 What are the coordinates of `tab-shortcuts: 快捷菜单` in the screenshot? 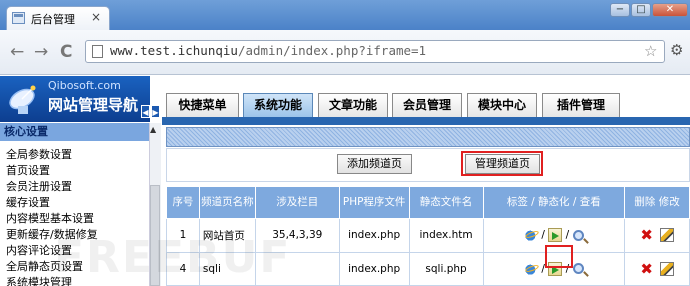 It's located at (202, 105).